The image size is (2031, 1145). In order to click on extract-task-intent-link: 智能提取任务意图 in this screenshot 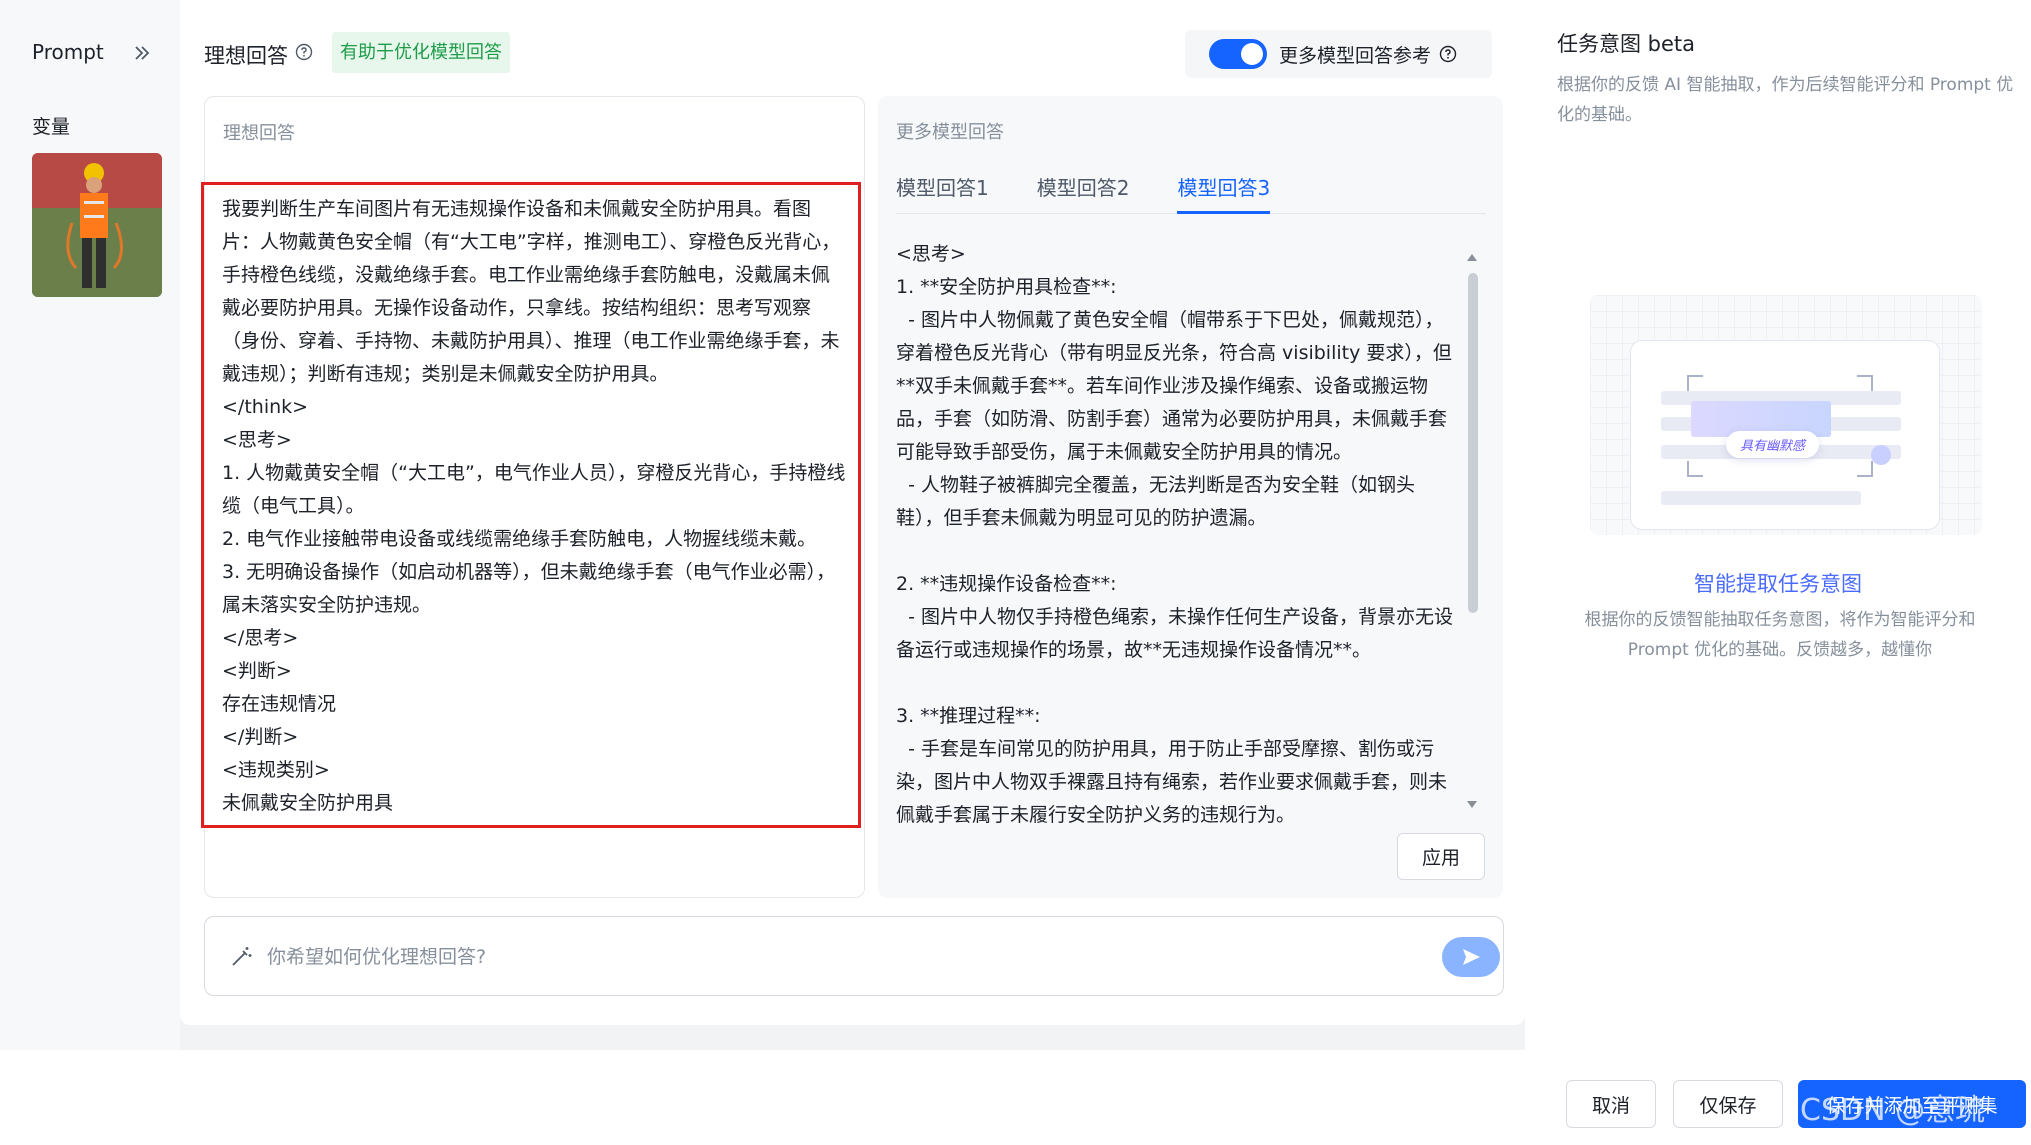, I will do `click(1778, 583)`.